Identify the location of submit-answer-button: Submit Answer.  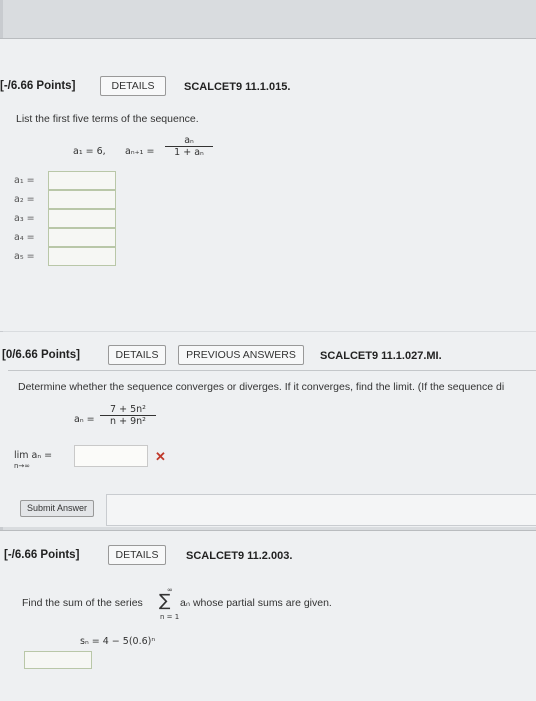
(57, 508).